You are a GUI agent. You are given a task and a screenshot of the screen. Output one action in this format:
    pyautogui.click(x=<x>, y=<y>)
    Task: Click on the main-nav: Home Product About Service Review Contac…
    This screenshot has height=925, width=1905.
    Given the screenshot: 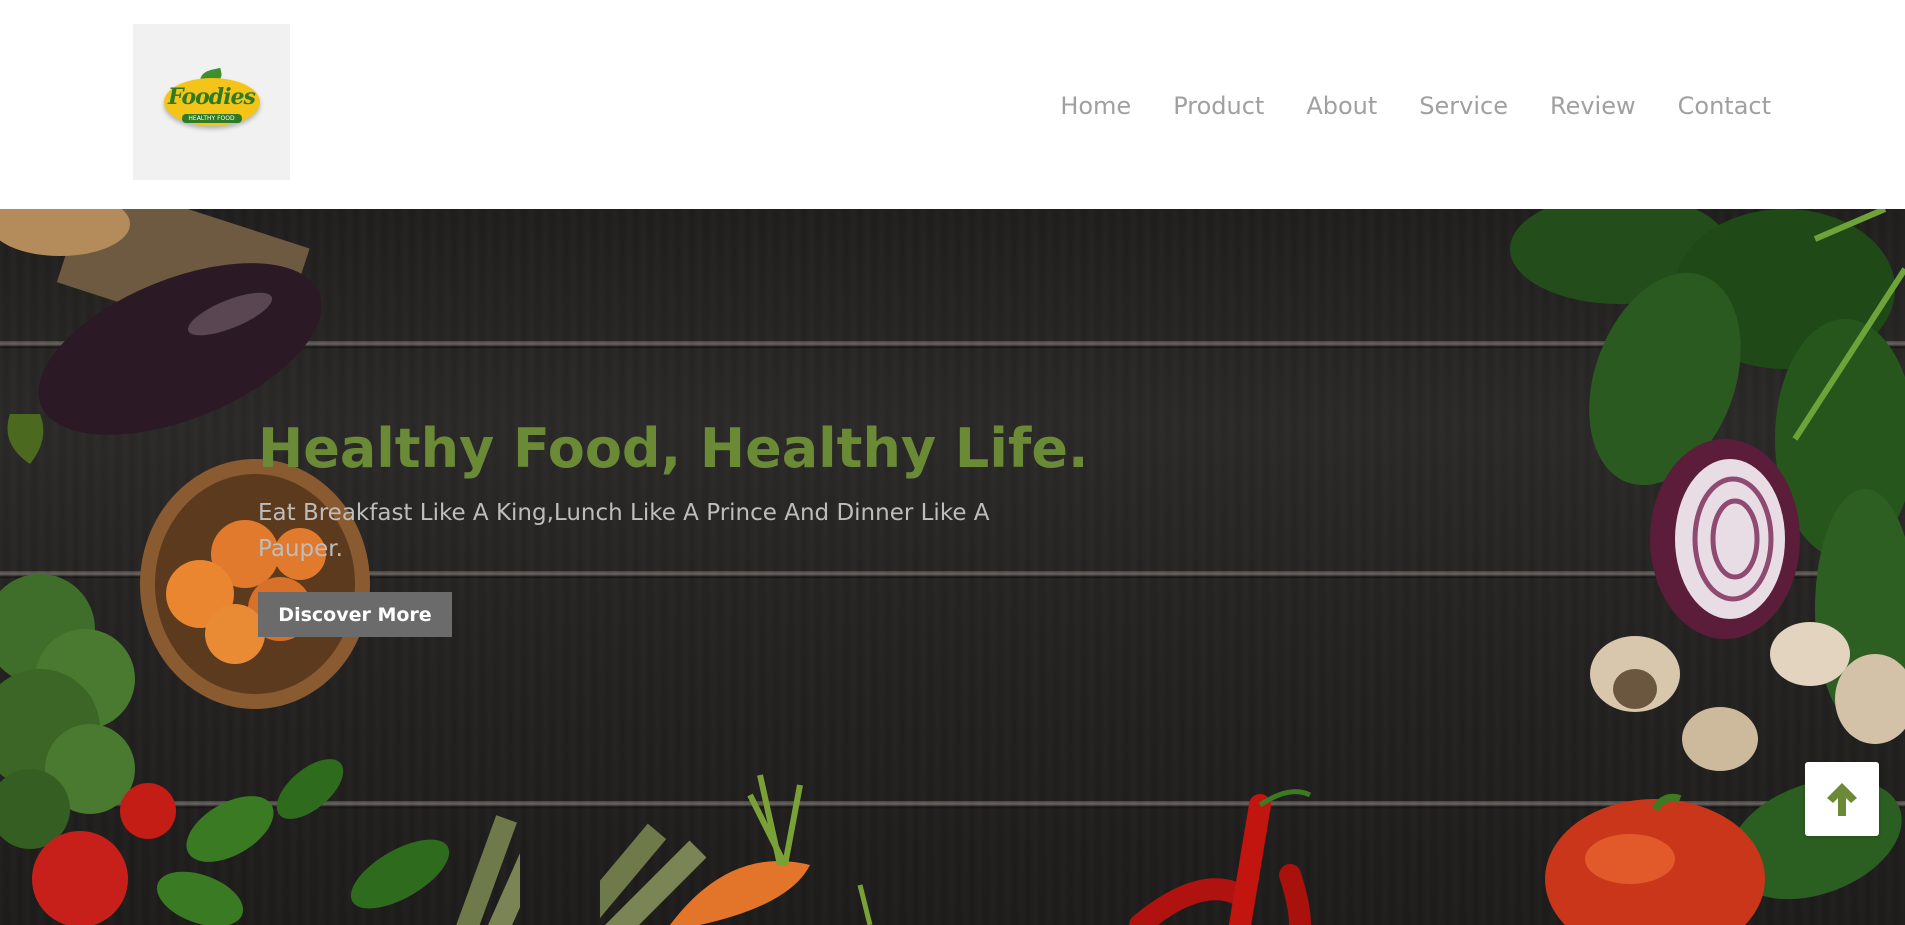 What is the action you would take?
    pyautogui.click(x=1415, y=106)
    